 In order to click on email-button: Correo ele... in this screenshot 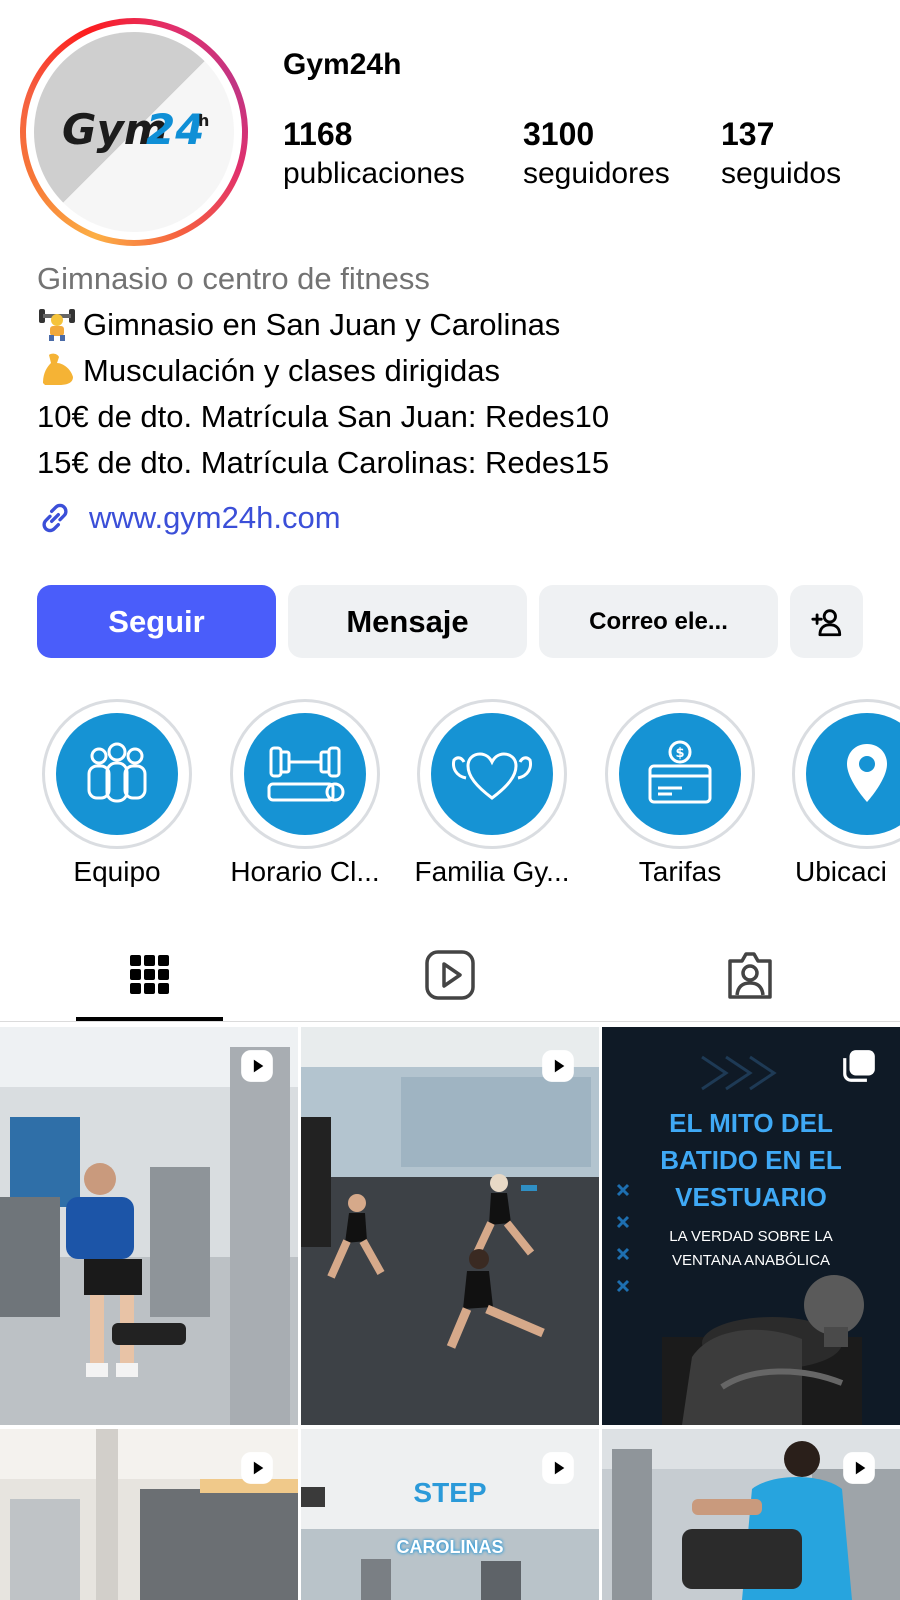, I will do `click(658, 621)`.